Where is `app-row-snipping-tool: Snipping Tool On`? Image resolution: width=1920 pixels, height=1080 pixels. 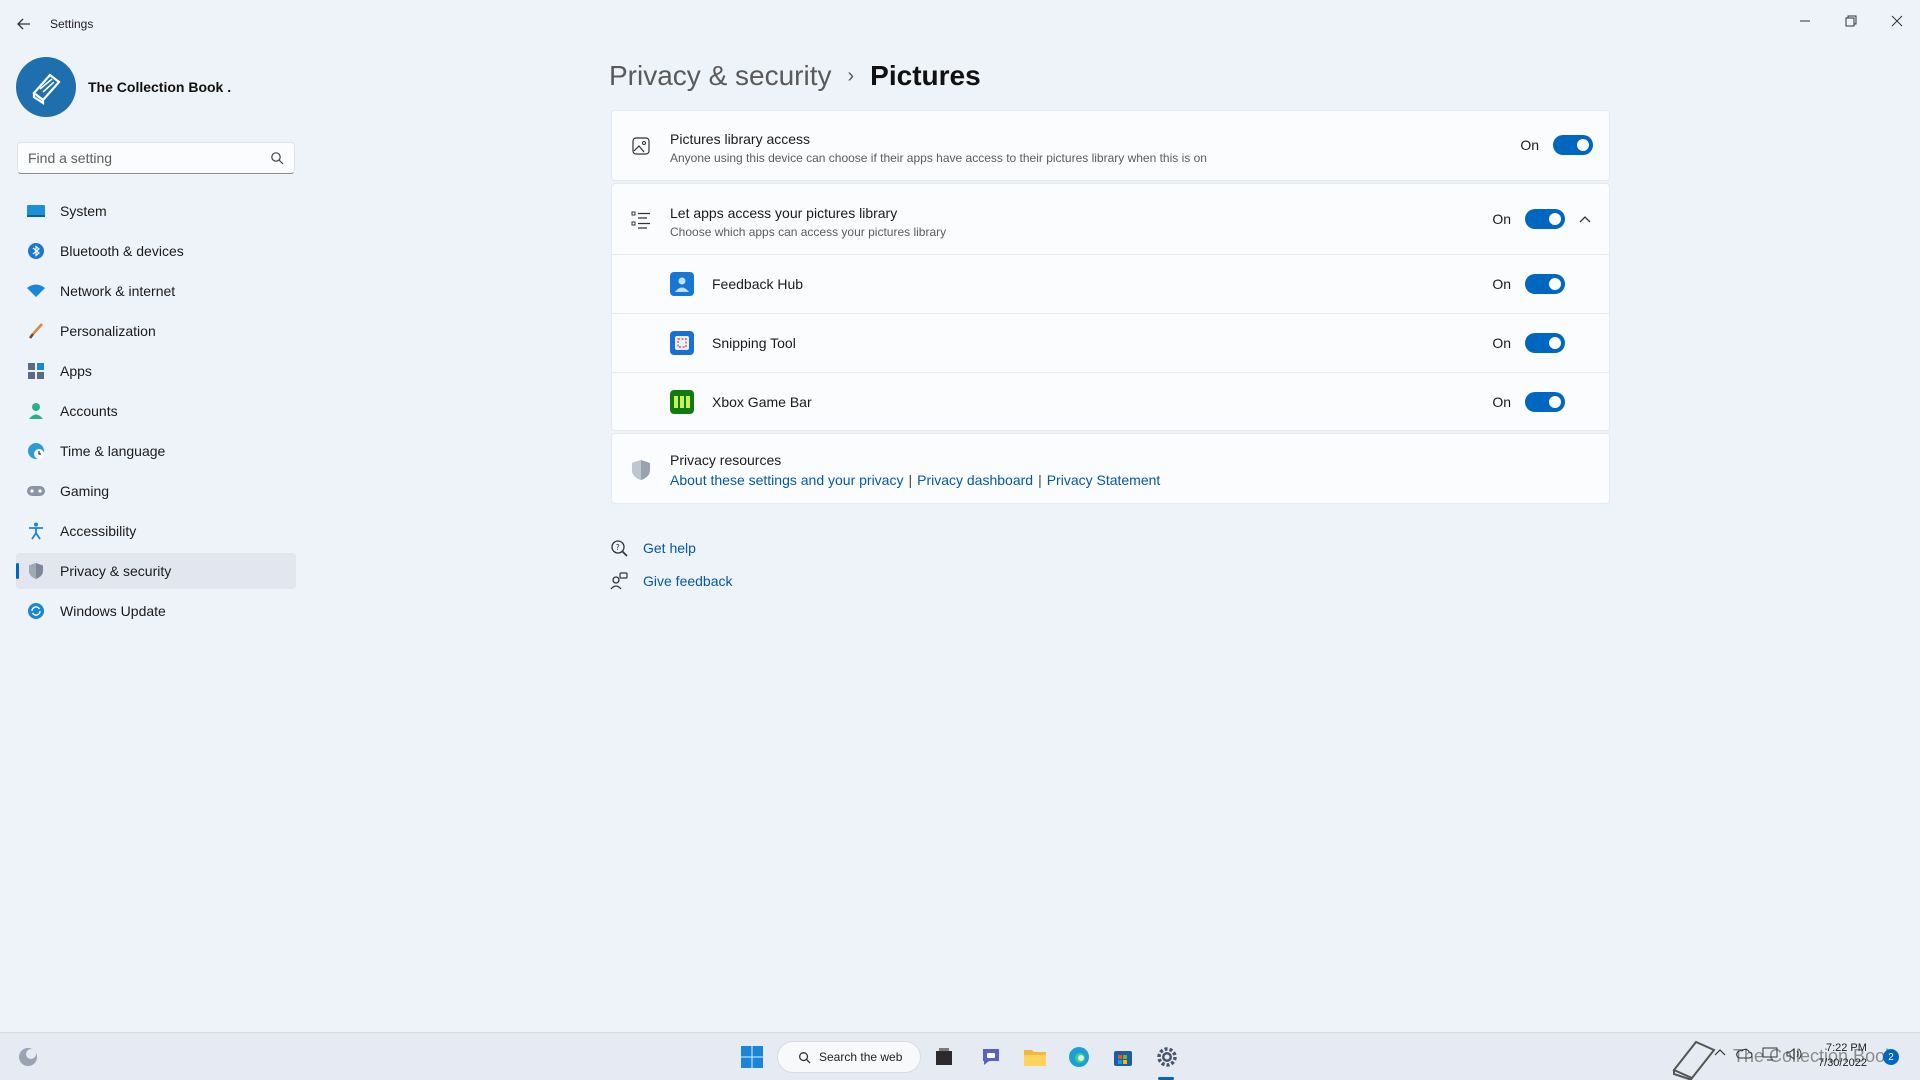 app-row-snipping-tool: Snipping Tool On is located at coordinates (1110, 342).